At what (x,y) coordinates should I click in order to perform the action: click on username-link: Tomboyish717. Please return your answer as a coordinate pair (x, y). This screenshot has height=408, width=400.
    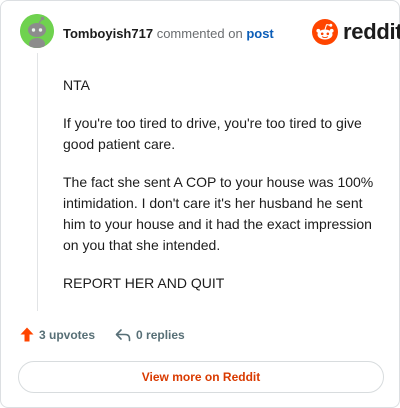
    Looking at the image, I should click on (108, 33).